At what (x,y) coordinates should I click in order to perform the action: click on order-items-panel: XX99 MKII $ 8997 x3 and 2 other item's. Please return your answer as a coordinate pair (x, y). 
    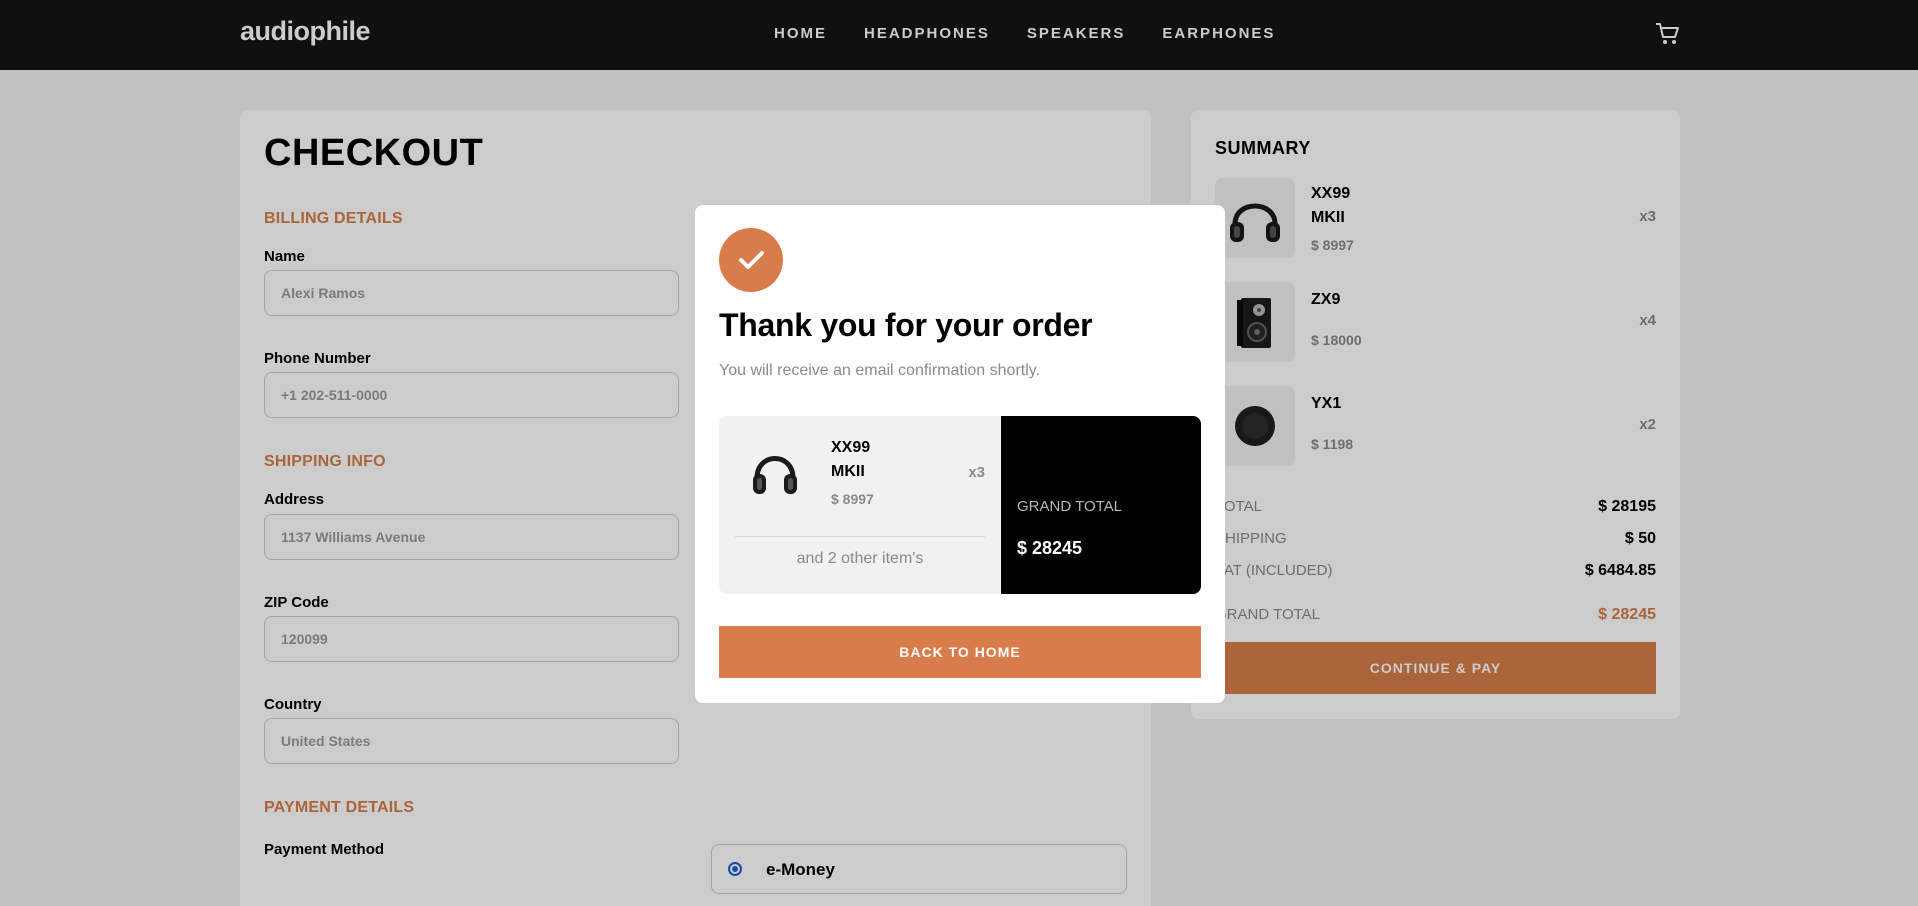
    Looking at the image, I should click on (860, 505).